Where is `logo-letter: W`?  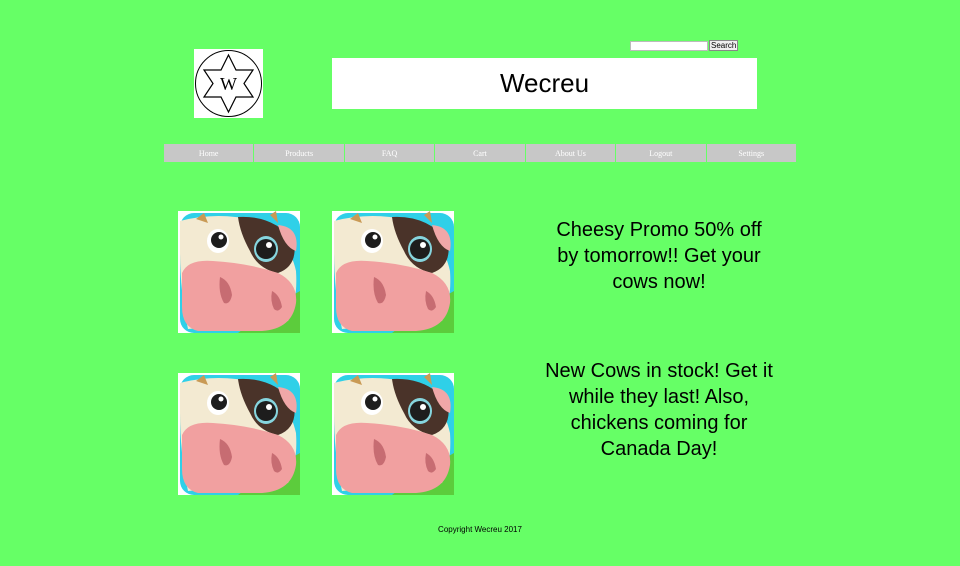 logo-letter: W is located at coordinates (228, 84).